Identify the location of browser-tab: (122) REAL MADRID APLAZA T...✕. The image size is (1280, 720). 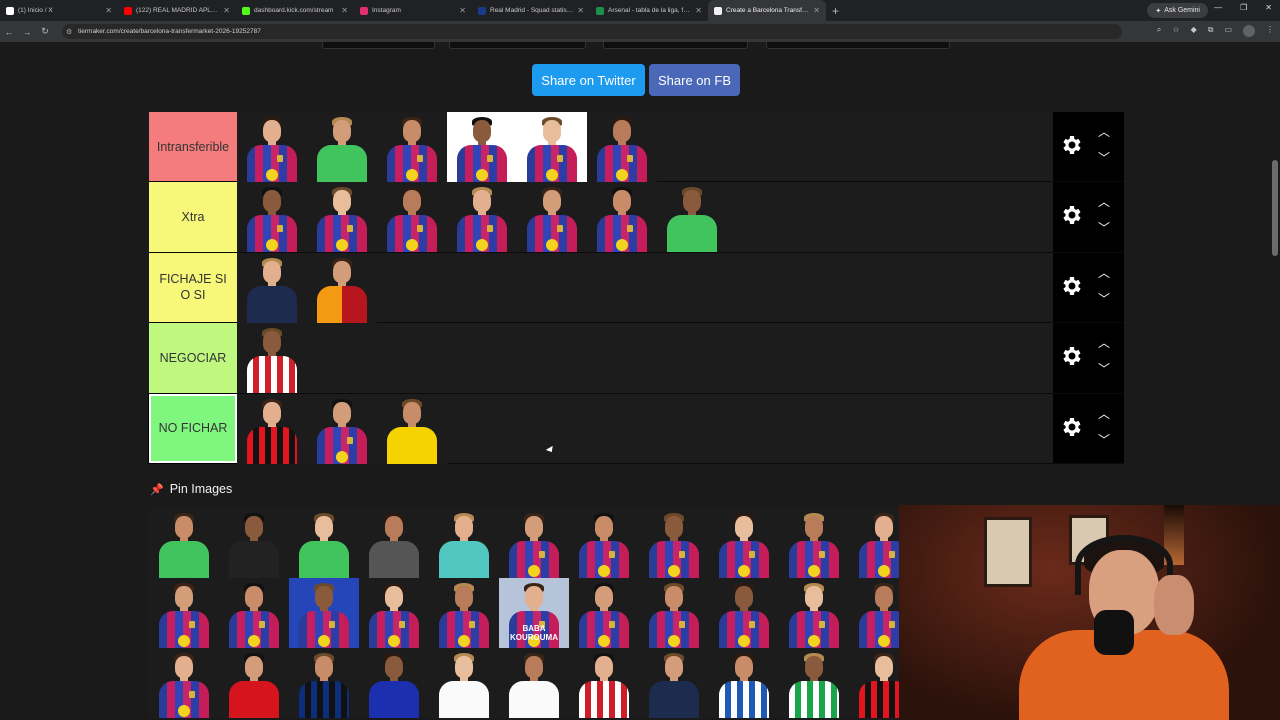
(177, 10).